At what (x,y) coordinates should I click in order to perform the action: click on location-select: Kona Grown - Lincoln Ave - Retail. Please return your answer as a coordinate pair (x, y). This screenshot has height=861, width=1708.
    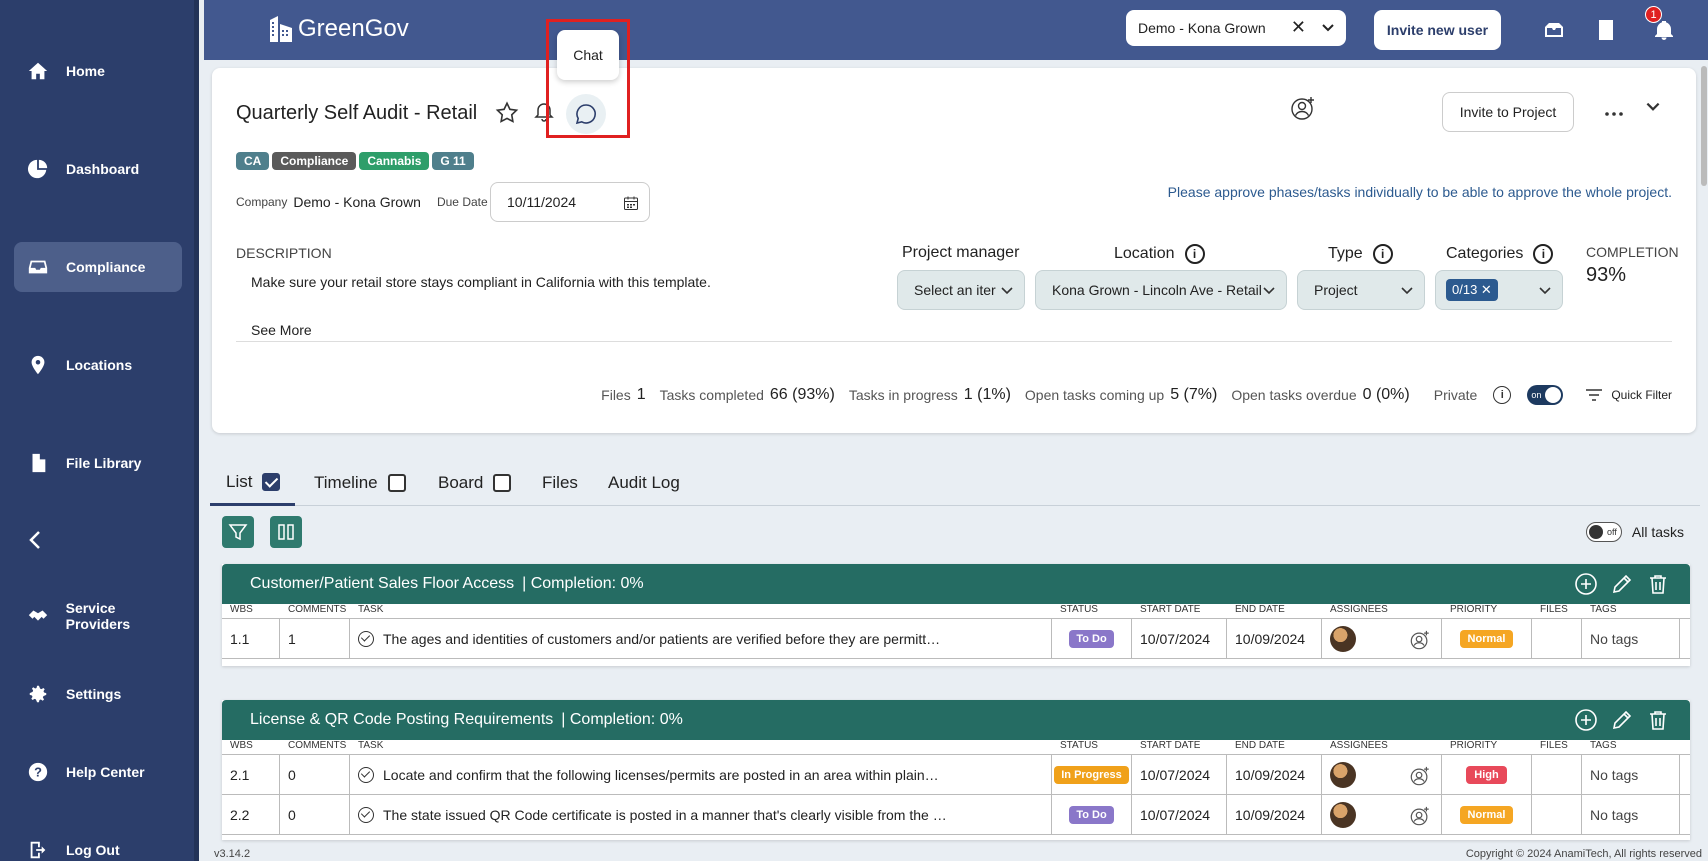
    Looking at the image, I should click on (1161, 290).